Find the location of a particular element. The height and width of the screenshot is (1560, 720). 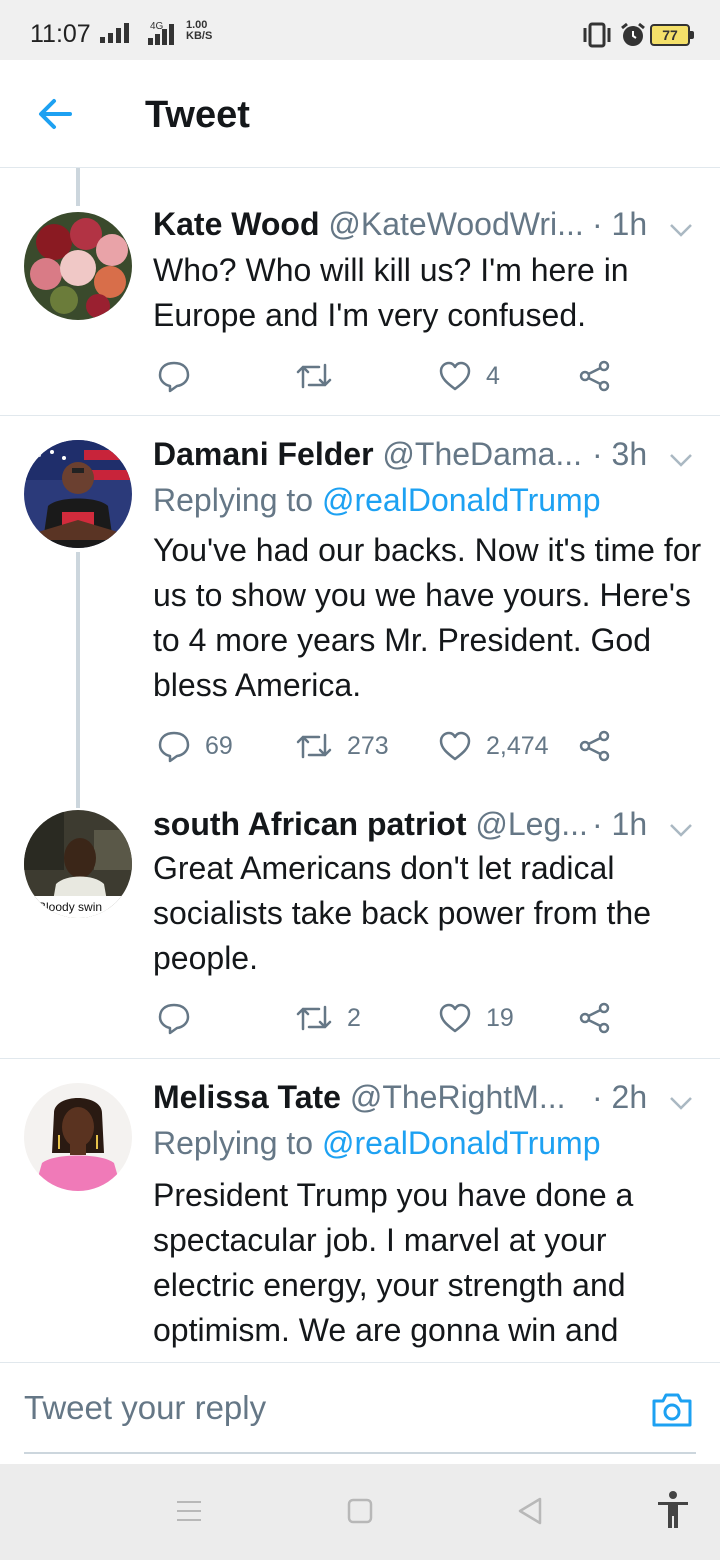

menu-icon is located at coordinates (189, 1511).